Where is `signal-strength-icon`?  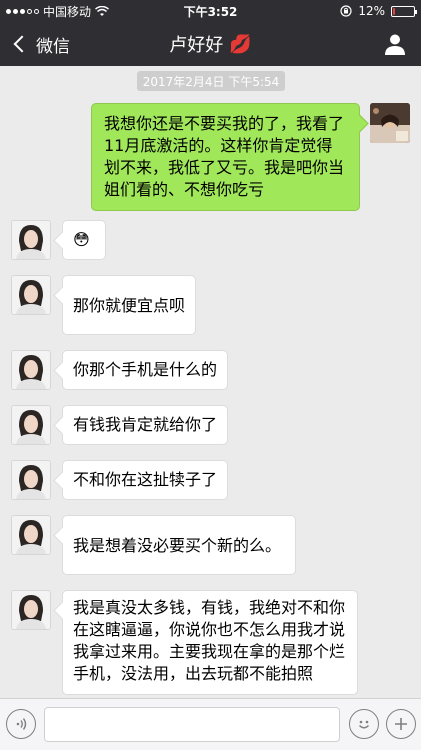
signal-strength-icon is located at coordinates (22, 11).